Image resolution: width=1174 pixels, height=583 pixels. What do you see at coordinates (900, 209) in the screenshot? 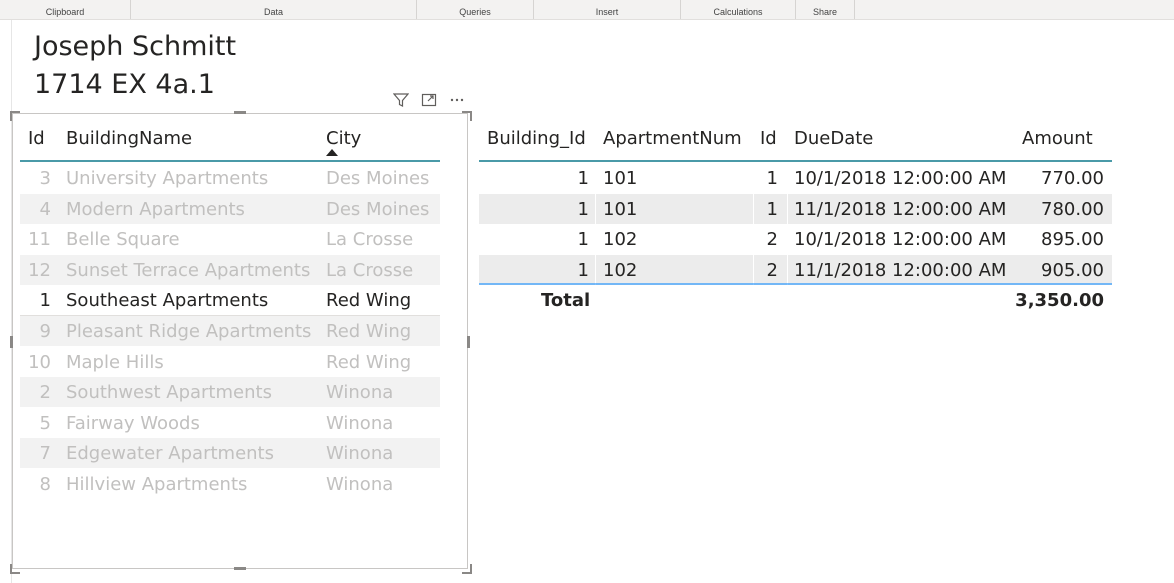
I see `cell-due-date: 11/1/2018 12:00:00 AM` at bounding box center [900, 209].